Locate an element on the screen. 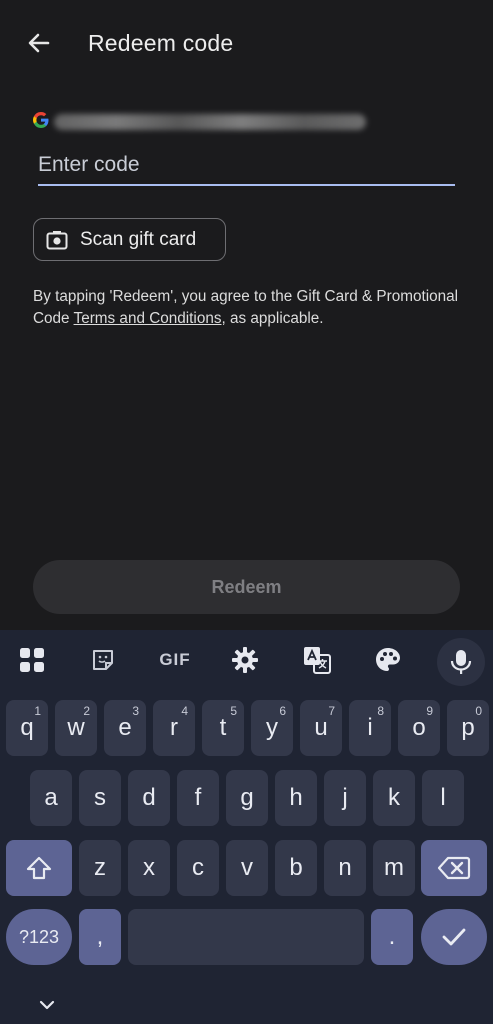 The height and width of the screenshot is (1024, 493). google-logo-icon is located at coordinates (41, 120).